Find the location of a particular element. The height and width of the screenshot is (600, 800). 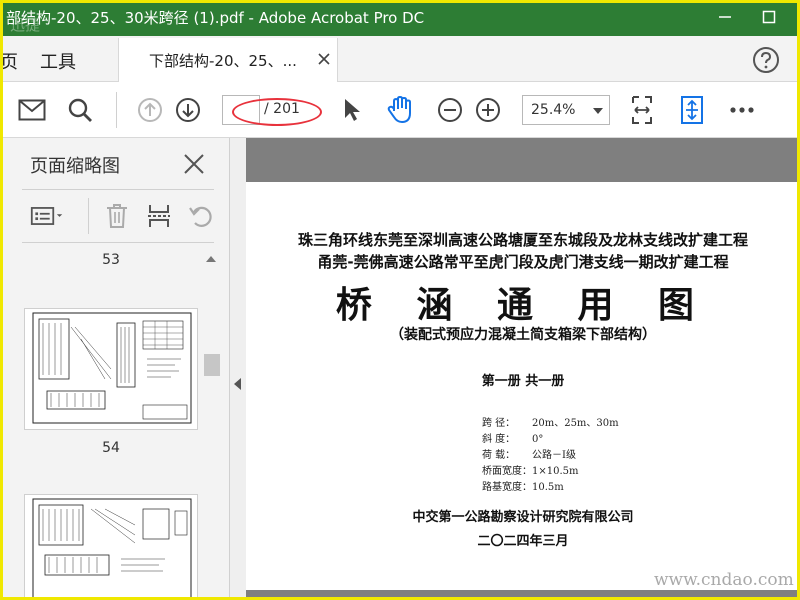

volume-label: 第一册 共一册 is located at coordinates (523, 381).